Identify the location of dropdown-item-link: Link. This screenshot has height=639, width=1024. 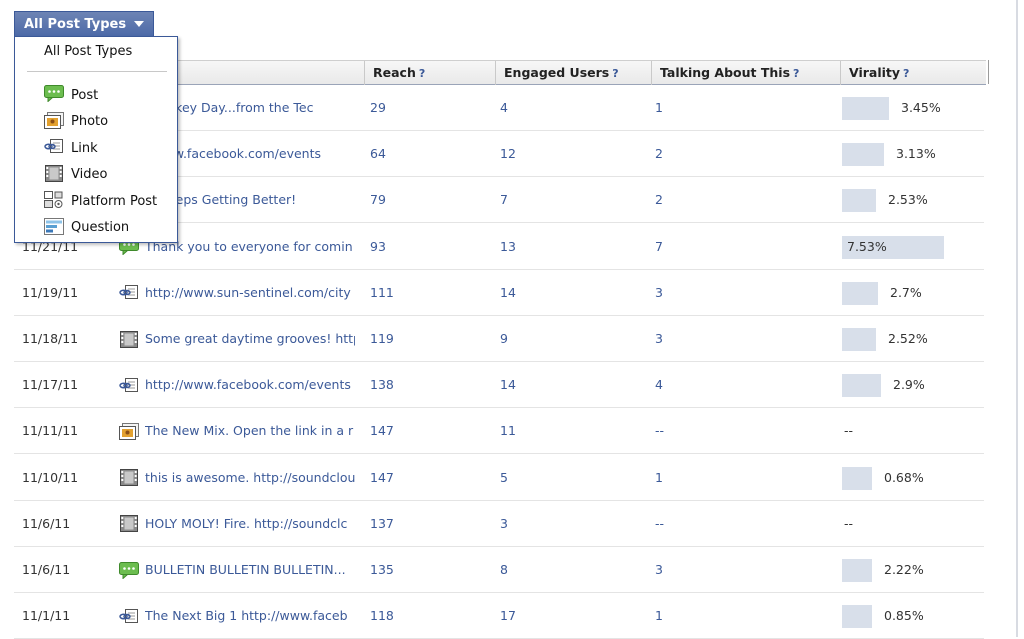
(96, 148).